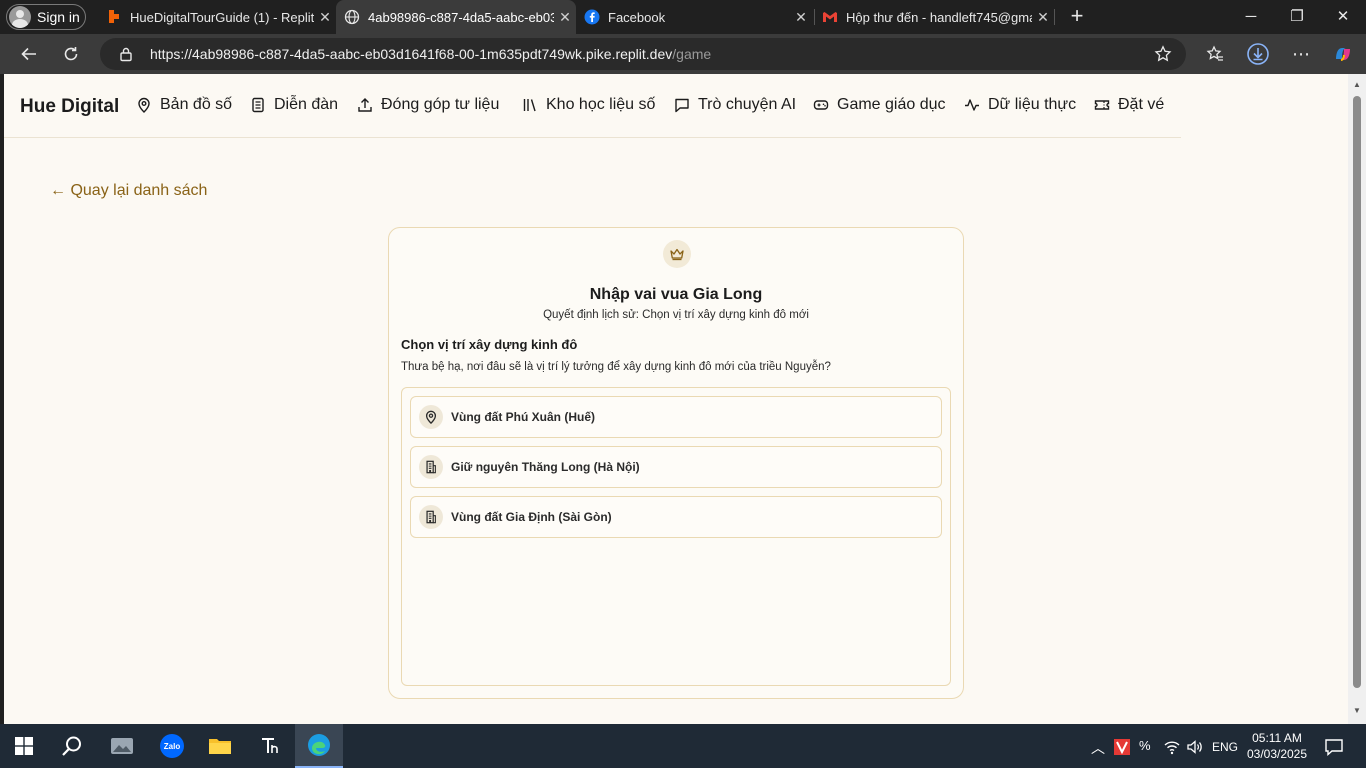 This screenshot has height=768, width=1366. I want to click on building-icon, so click(431, 467).